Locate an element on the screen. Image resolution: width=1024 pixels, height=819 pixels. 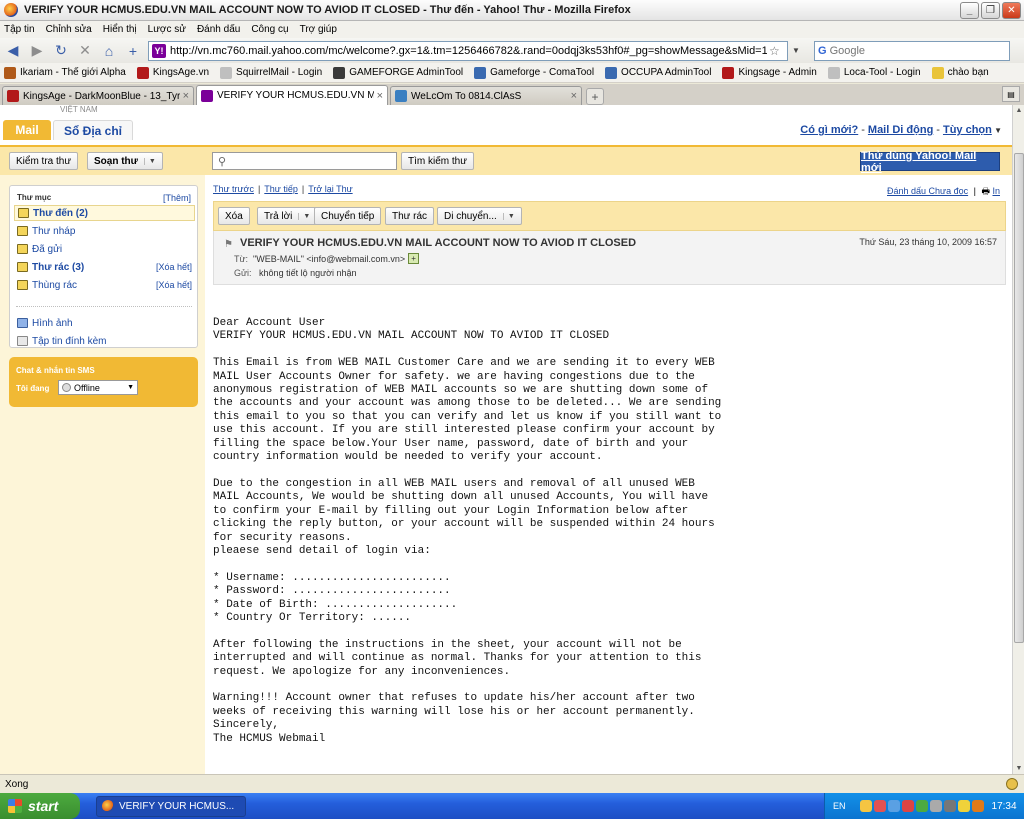
menu-bookmarks: Đánh dấu is located at coordinates (218, 29).